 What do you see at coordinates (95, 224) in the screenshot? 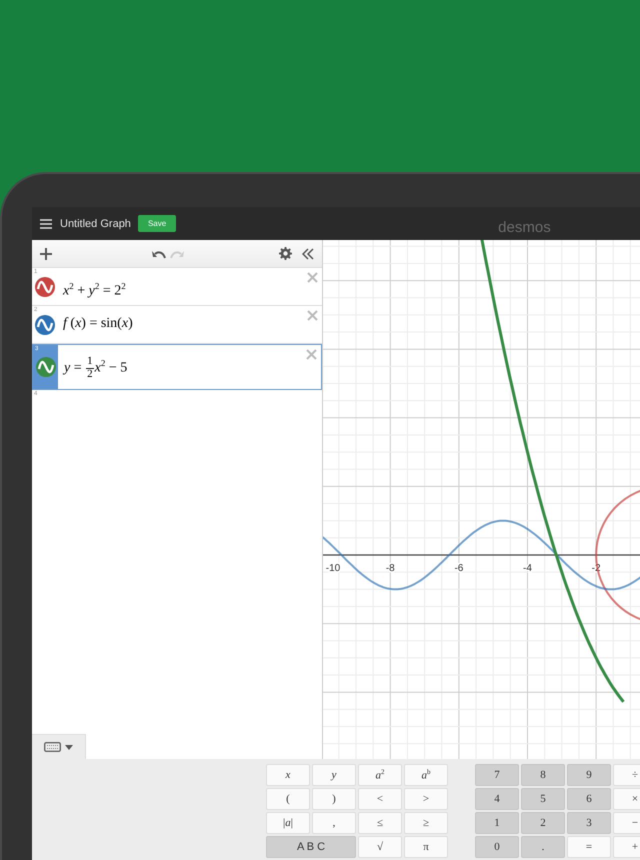
I see `graph-title: Untitled Graph` at bounding box center [95, 224].